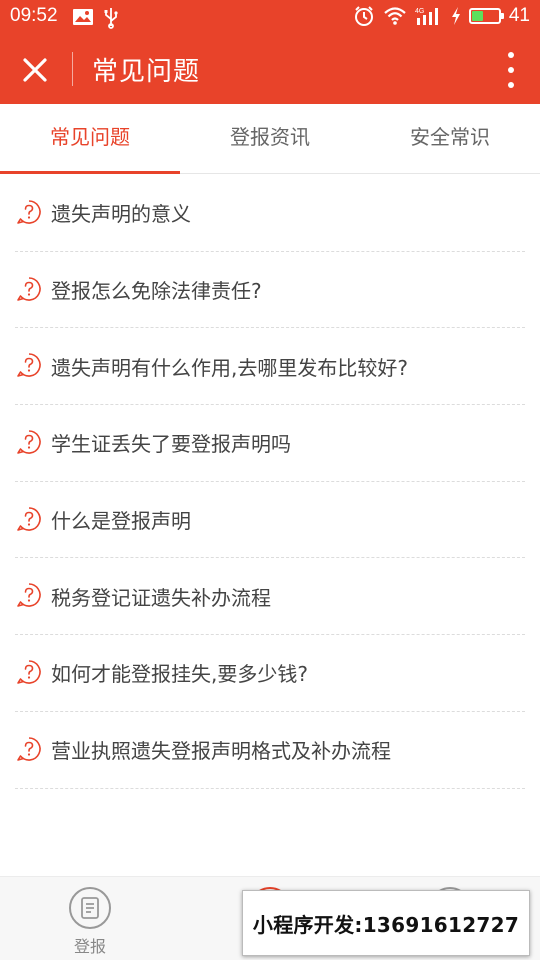 The image size is (540, 960). Describe the element at coordinates (477, 16) in the screenshot. I see `battery-fill` at that location.